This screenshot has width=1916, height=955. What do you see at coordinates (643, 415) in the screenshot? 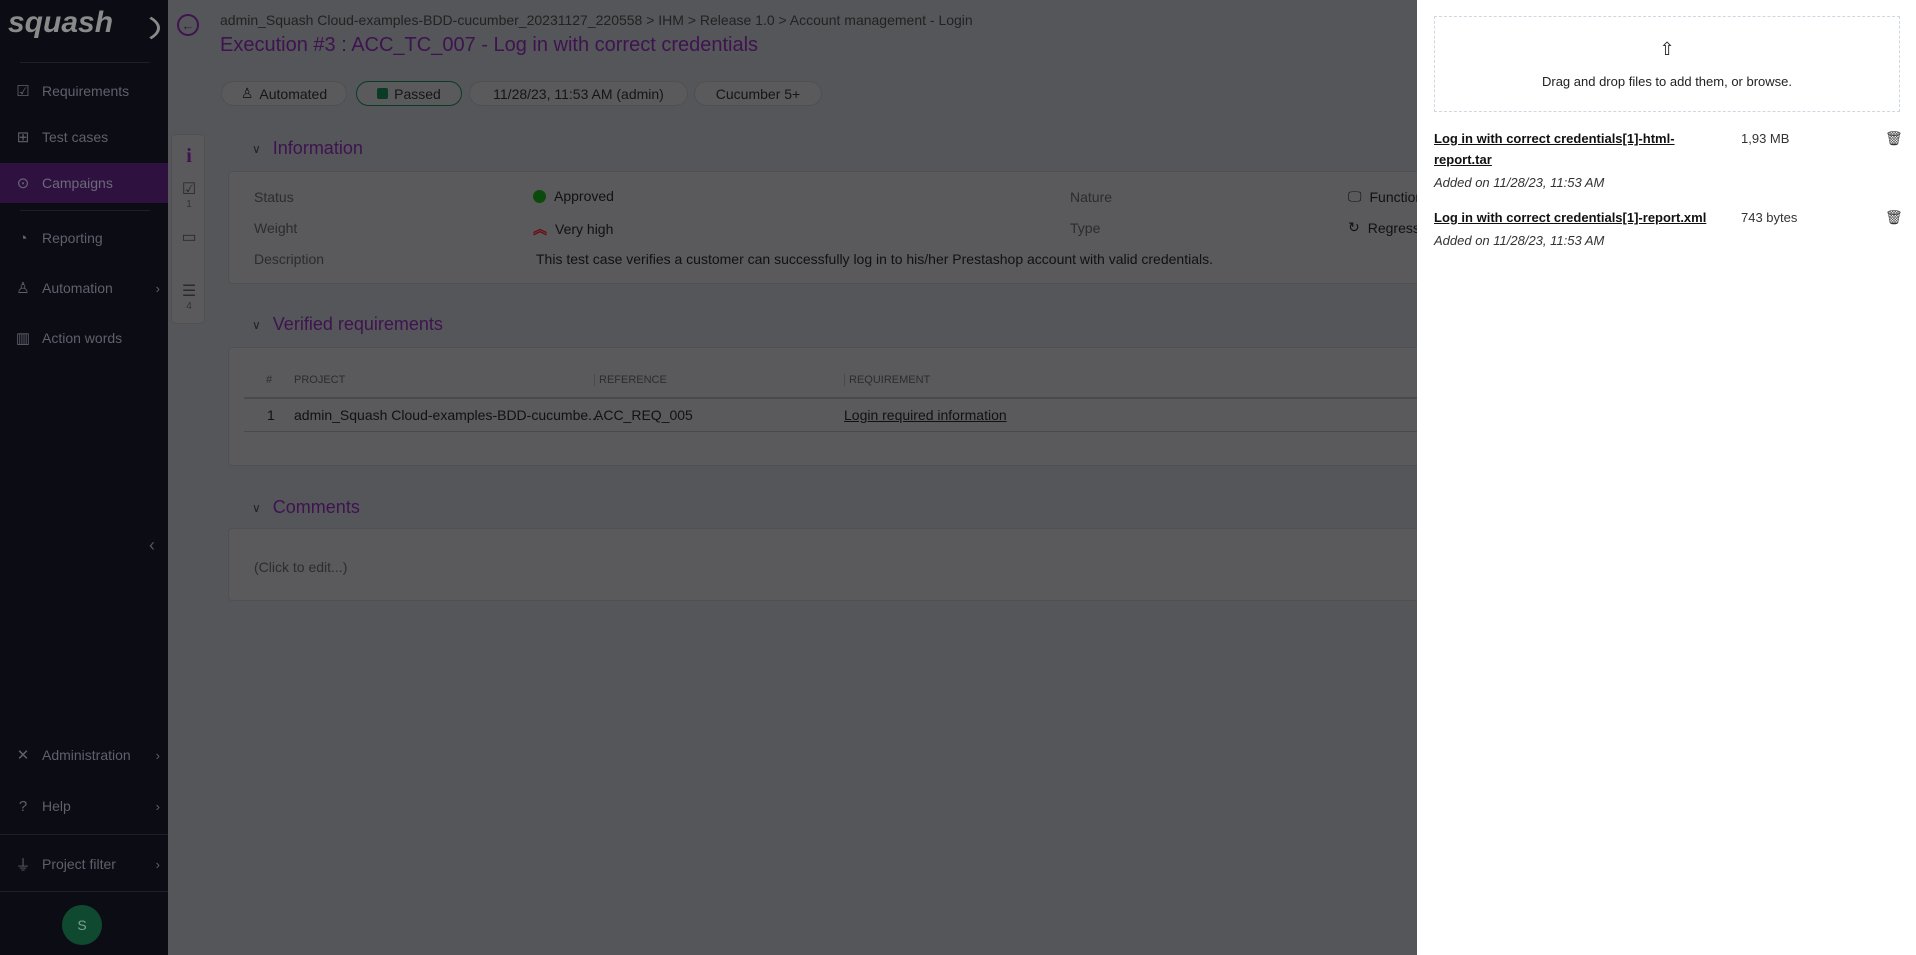
I see `cell-reference: ACC_REQ_005` at bounding box center [643, 415].